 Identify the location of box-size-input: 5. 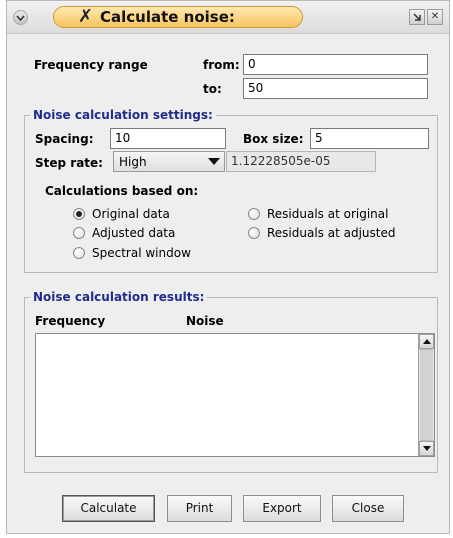
(369, 138).